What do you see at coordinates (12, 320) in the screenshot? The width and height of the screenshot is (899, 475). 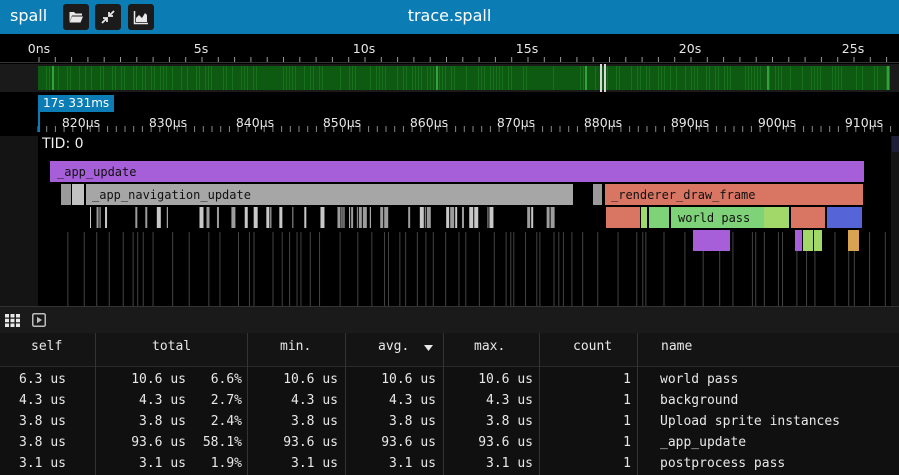 I see `stats-grid-button` at bounding box center [12, 320].